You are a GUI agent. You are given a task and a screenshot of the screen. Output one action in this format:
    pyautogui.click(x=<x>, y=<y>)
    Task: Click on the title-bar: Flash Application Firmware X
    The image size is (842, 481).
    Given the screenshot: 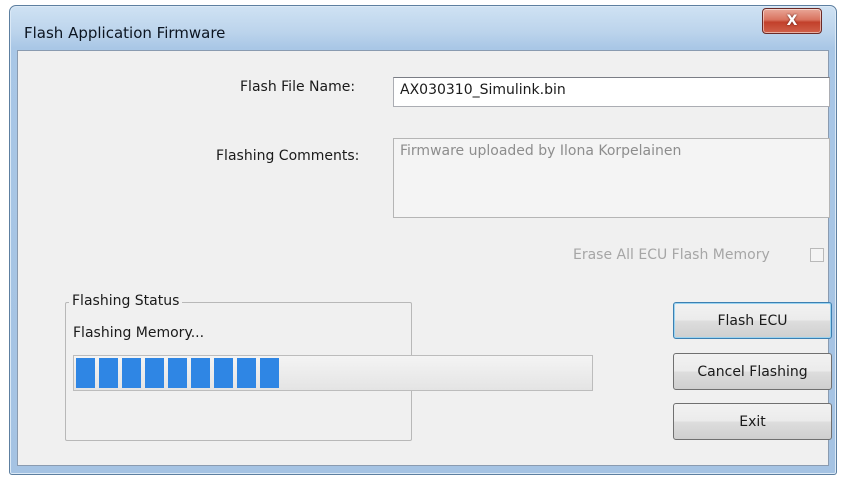 What is the action you would take?
    pyautogui.click(x=423, y=28)
    